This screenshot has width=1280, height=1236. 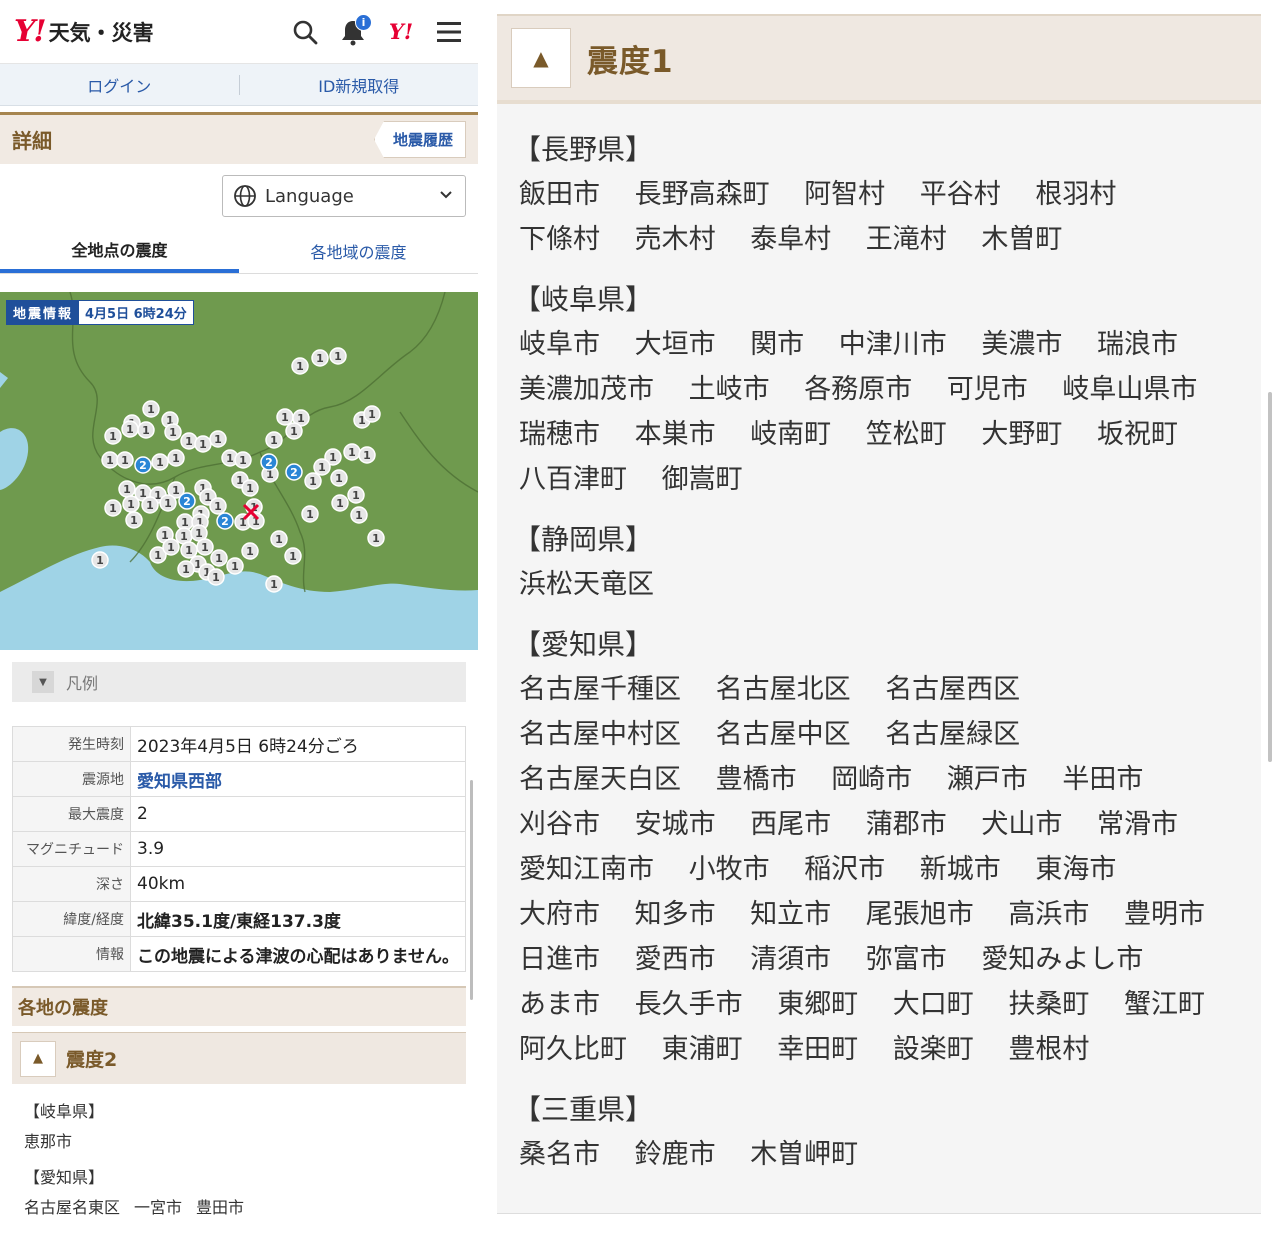 I want to click on globe-icon, so click(x=245, y=196).